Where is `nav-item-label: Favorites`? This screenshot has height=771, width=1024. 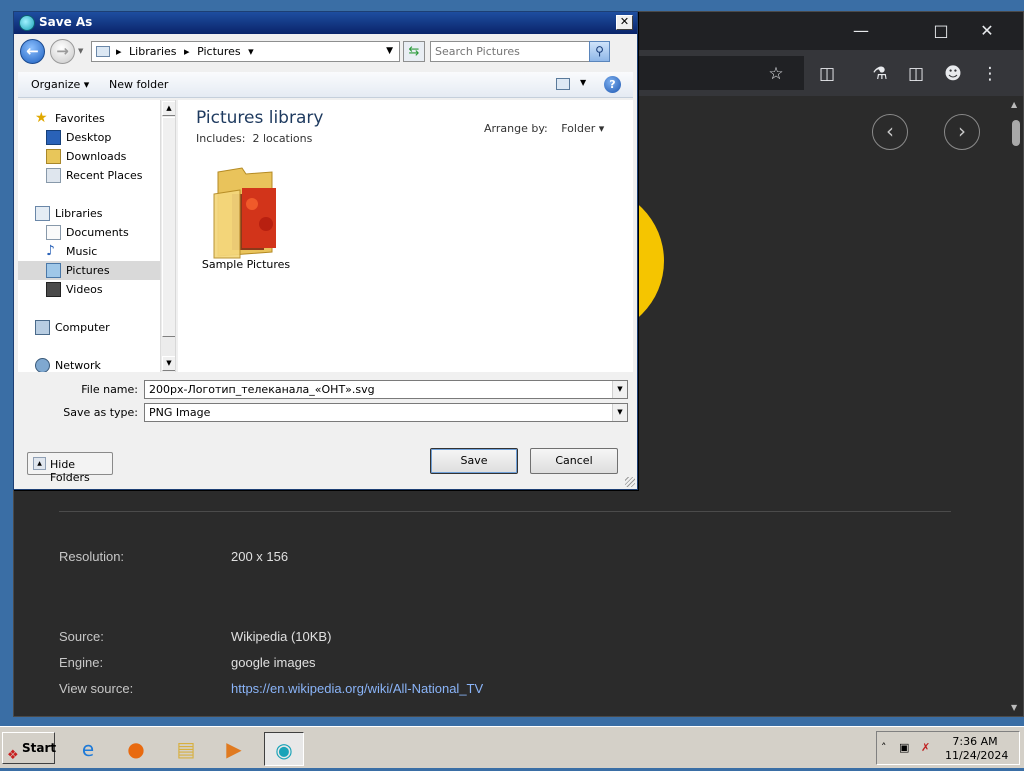
nav-item-label: Favorites is located at coordinates (80, 118).